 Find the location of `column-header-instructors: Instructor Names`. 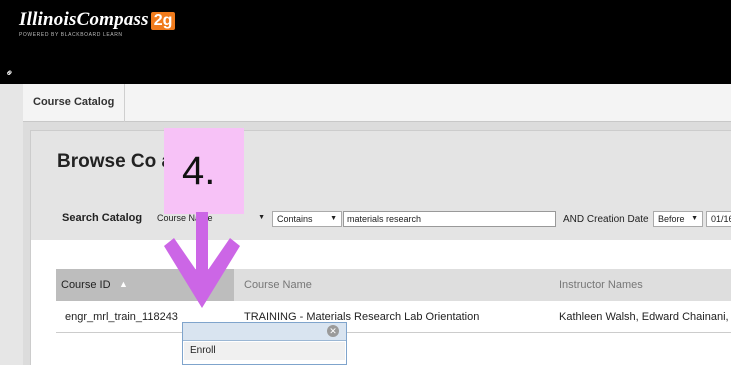

column-header-instructors: Instructor Names is located at coordinates (601, 285).